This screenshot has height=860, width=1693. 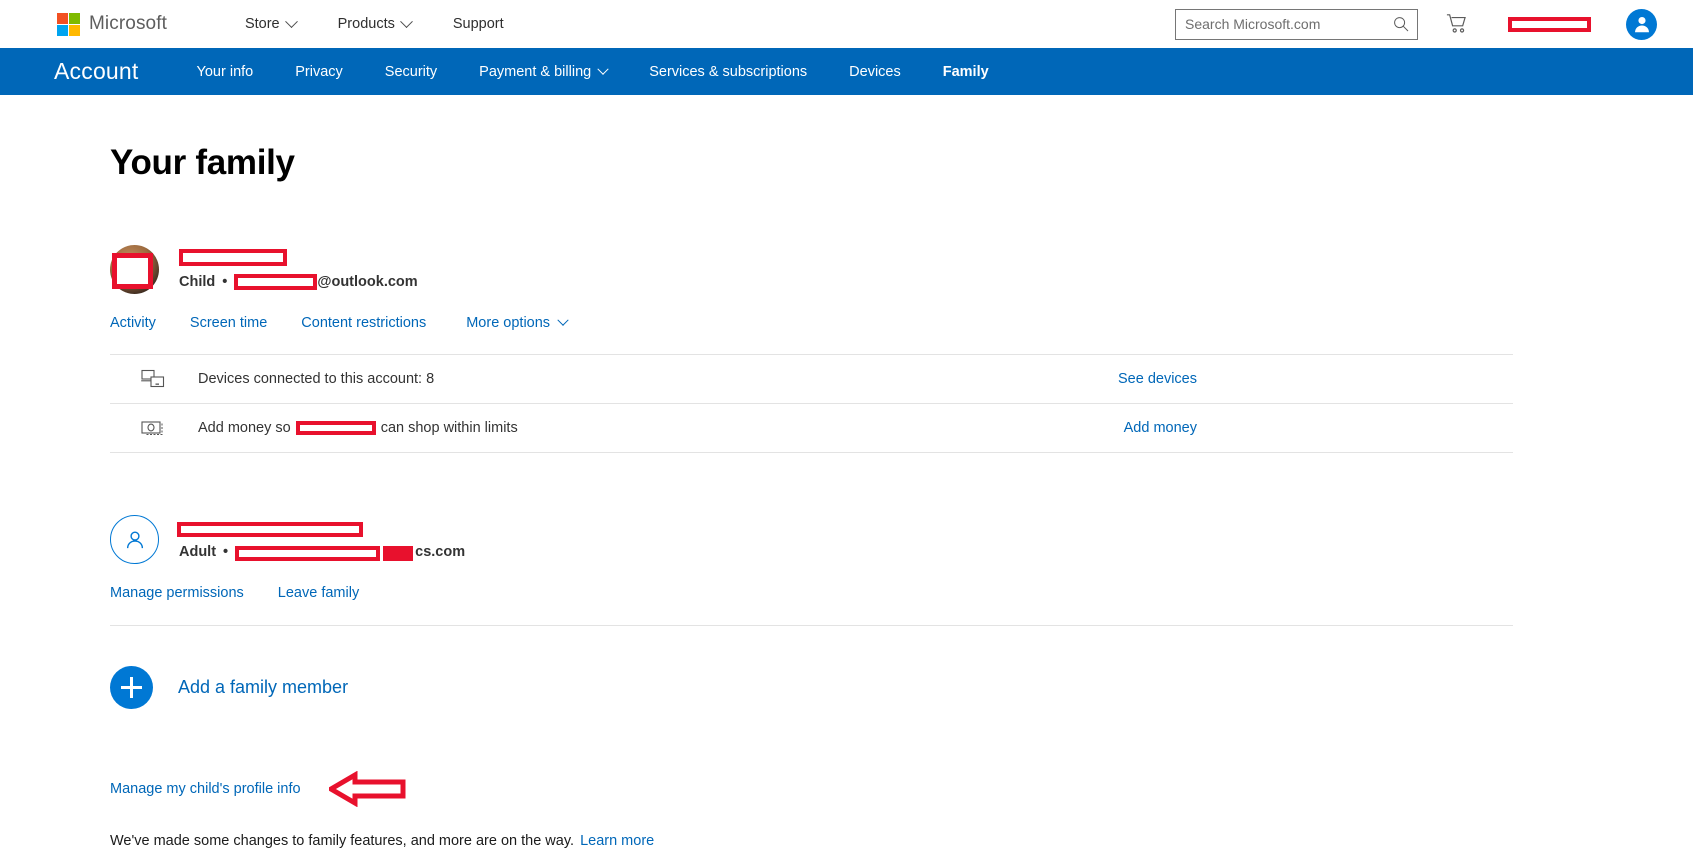 I want to click on microsoft-wordmark: Microsoft, so click(x=128, y=23).